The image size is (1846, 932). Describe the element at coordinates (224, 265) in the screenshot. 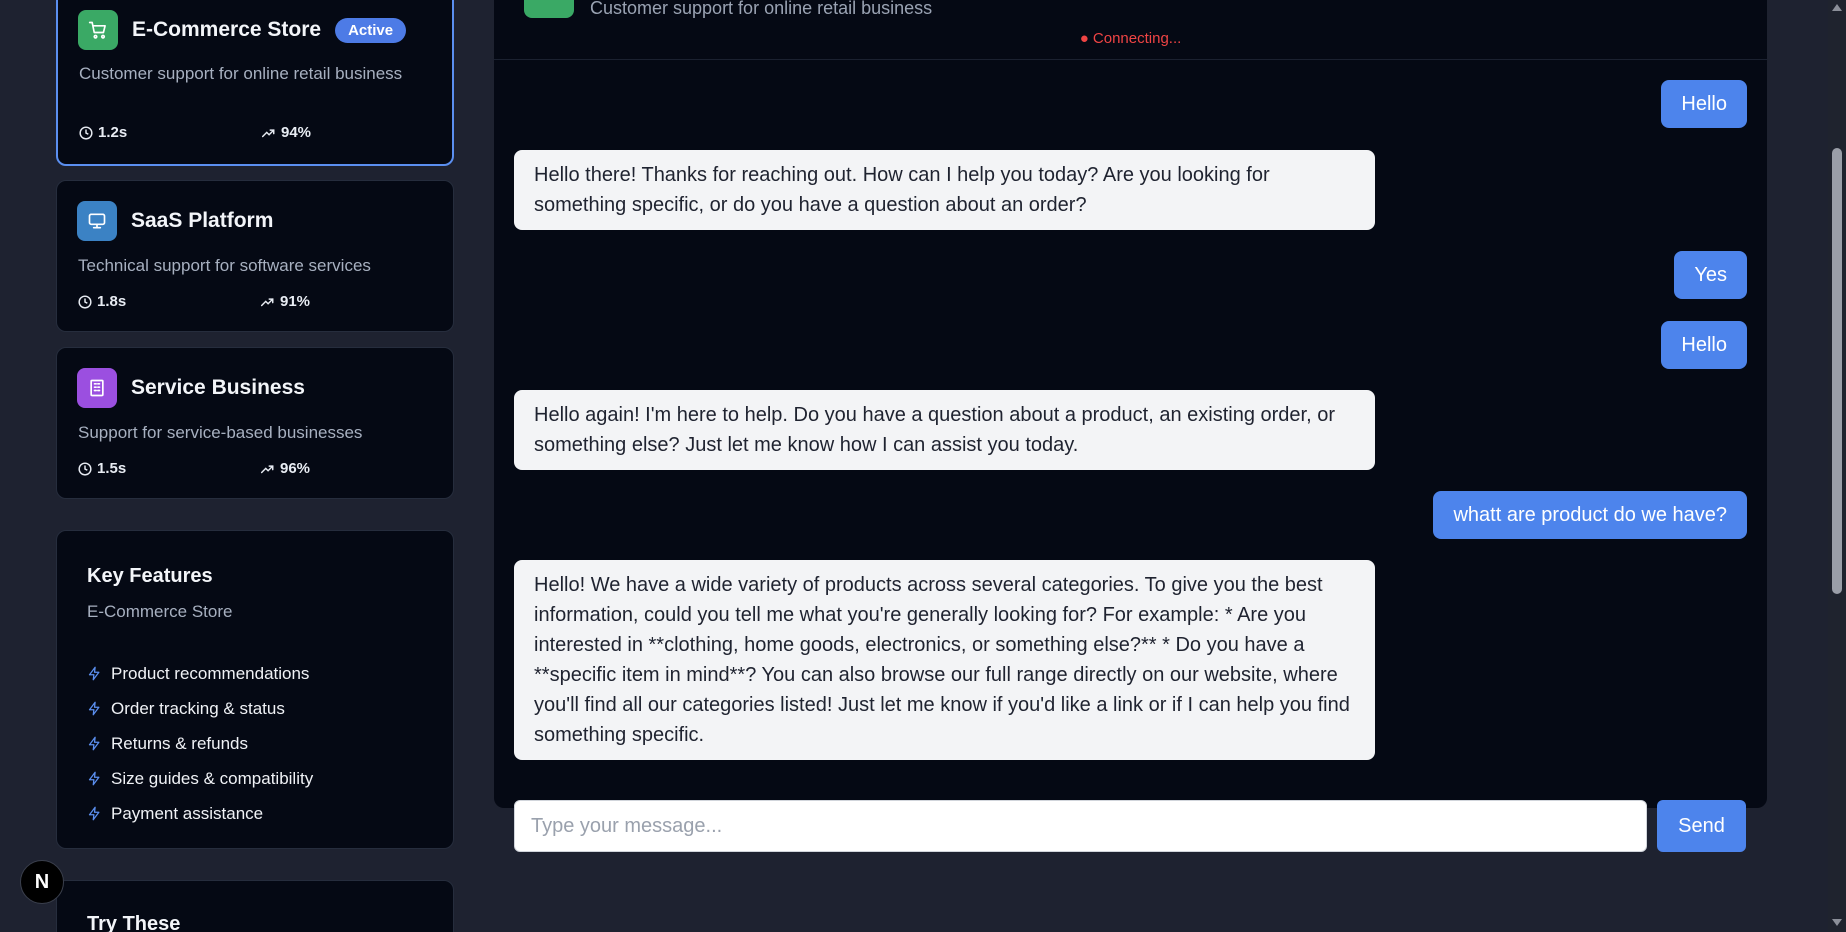

I see `business-description: Technical support for software services` at that location.